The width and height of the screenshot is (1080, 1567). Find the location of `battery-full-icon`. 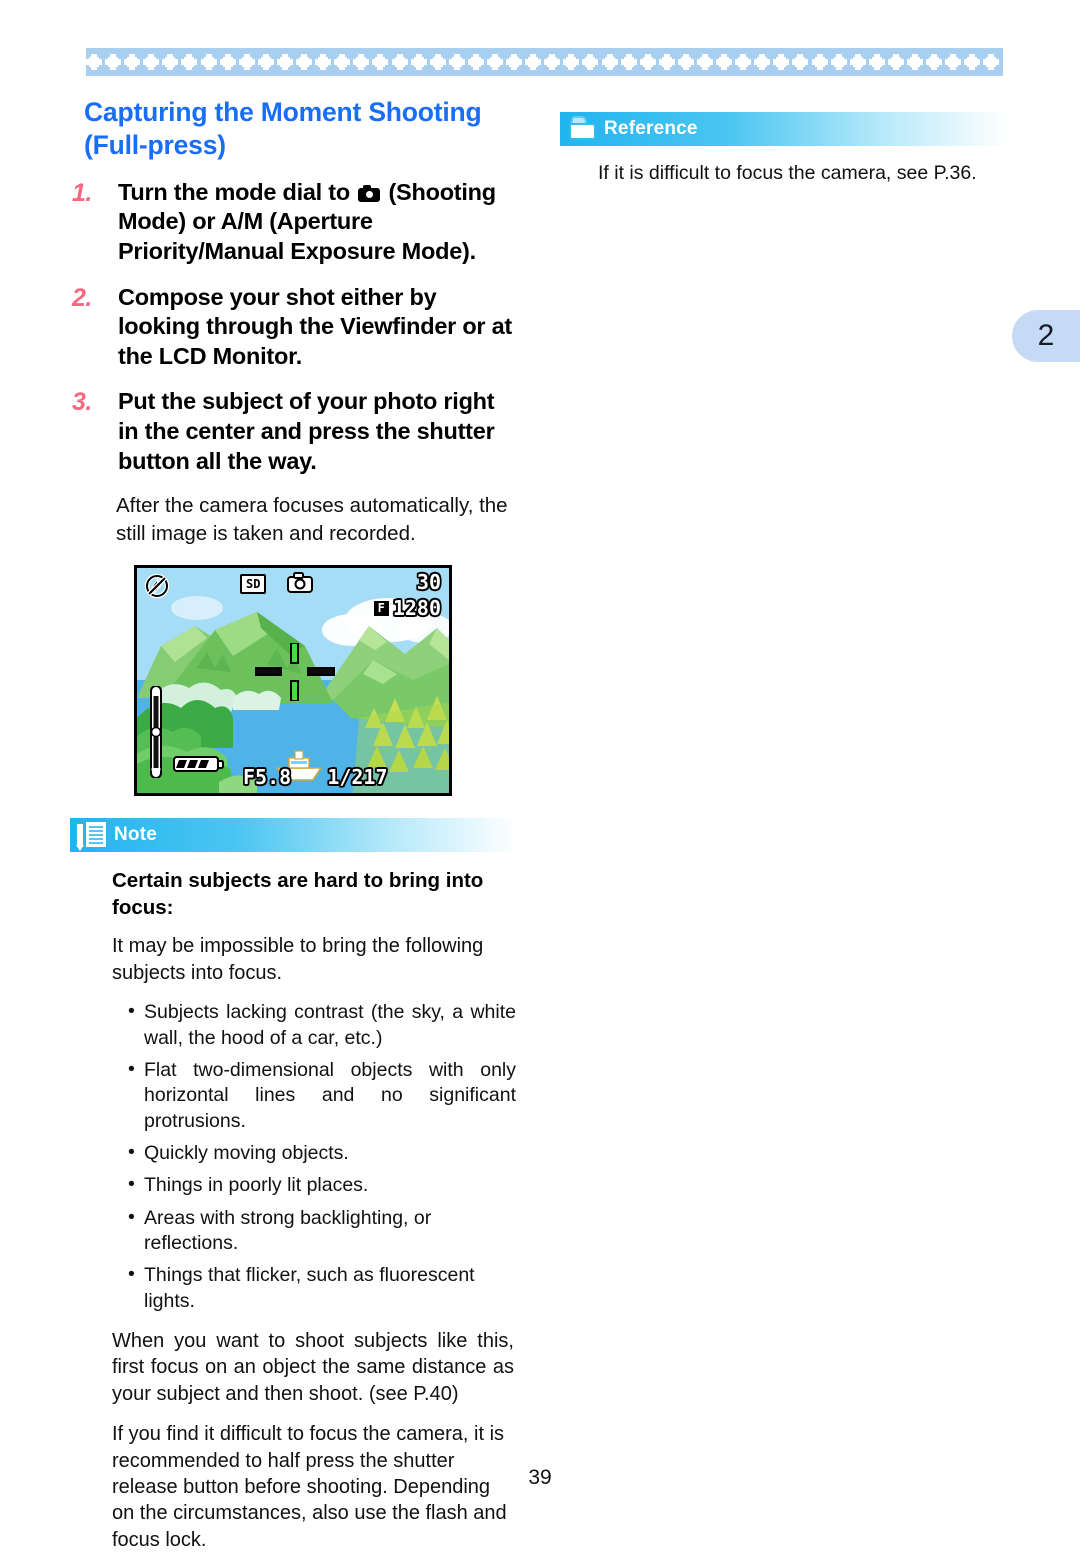

battery-full-icon is located at coordinates (199, 764).